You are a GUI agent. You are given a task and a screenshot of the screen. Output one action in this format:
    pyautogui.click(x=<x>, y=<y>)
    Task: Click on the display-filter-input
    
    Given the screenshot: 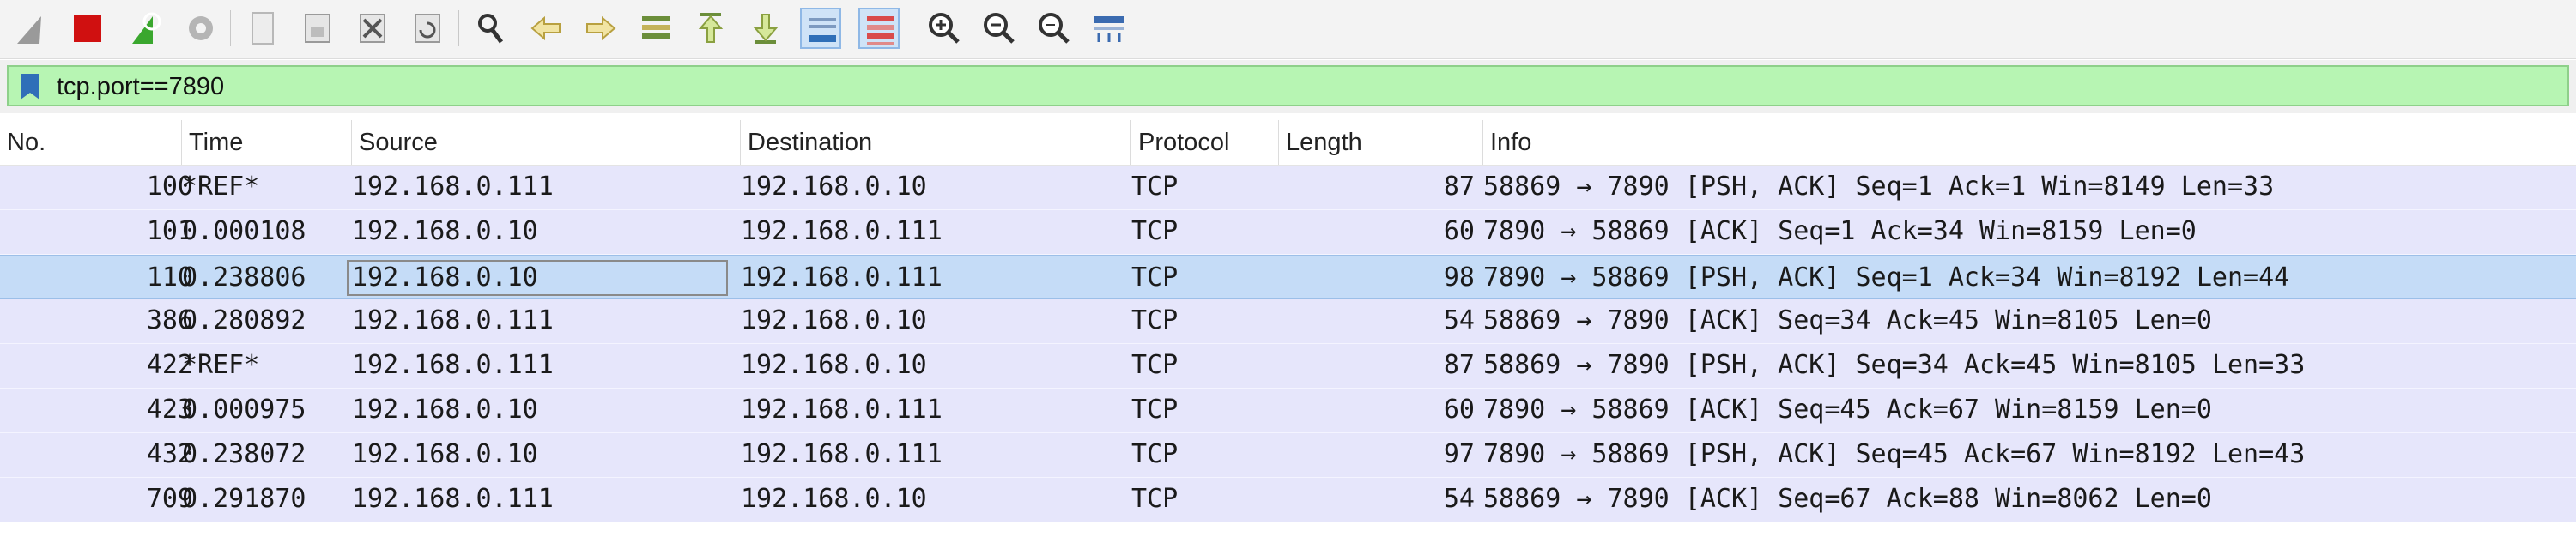 What is the action you would take?
    pyautogui.click(x=1301, y=86)
    